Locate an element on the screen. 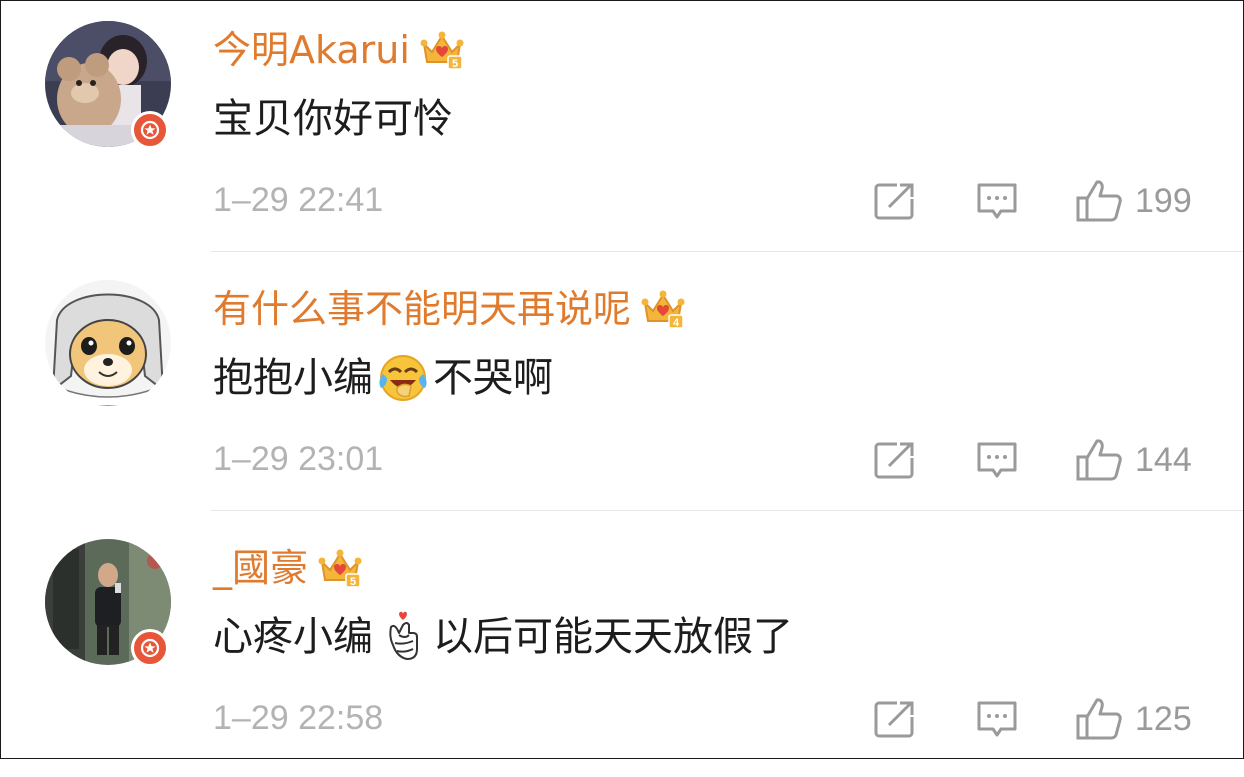  username-row: 今明Akarui 5 is located at coordinates (338, 50).